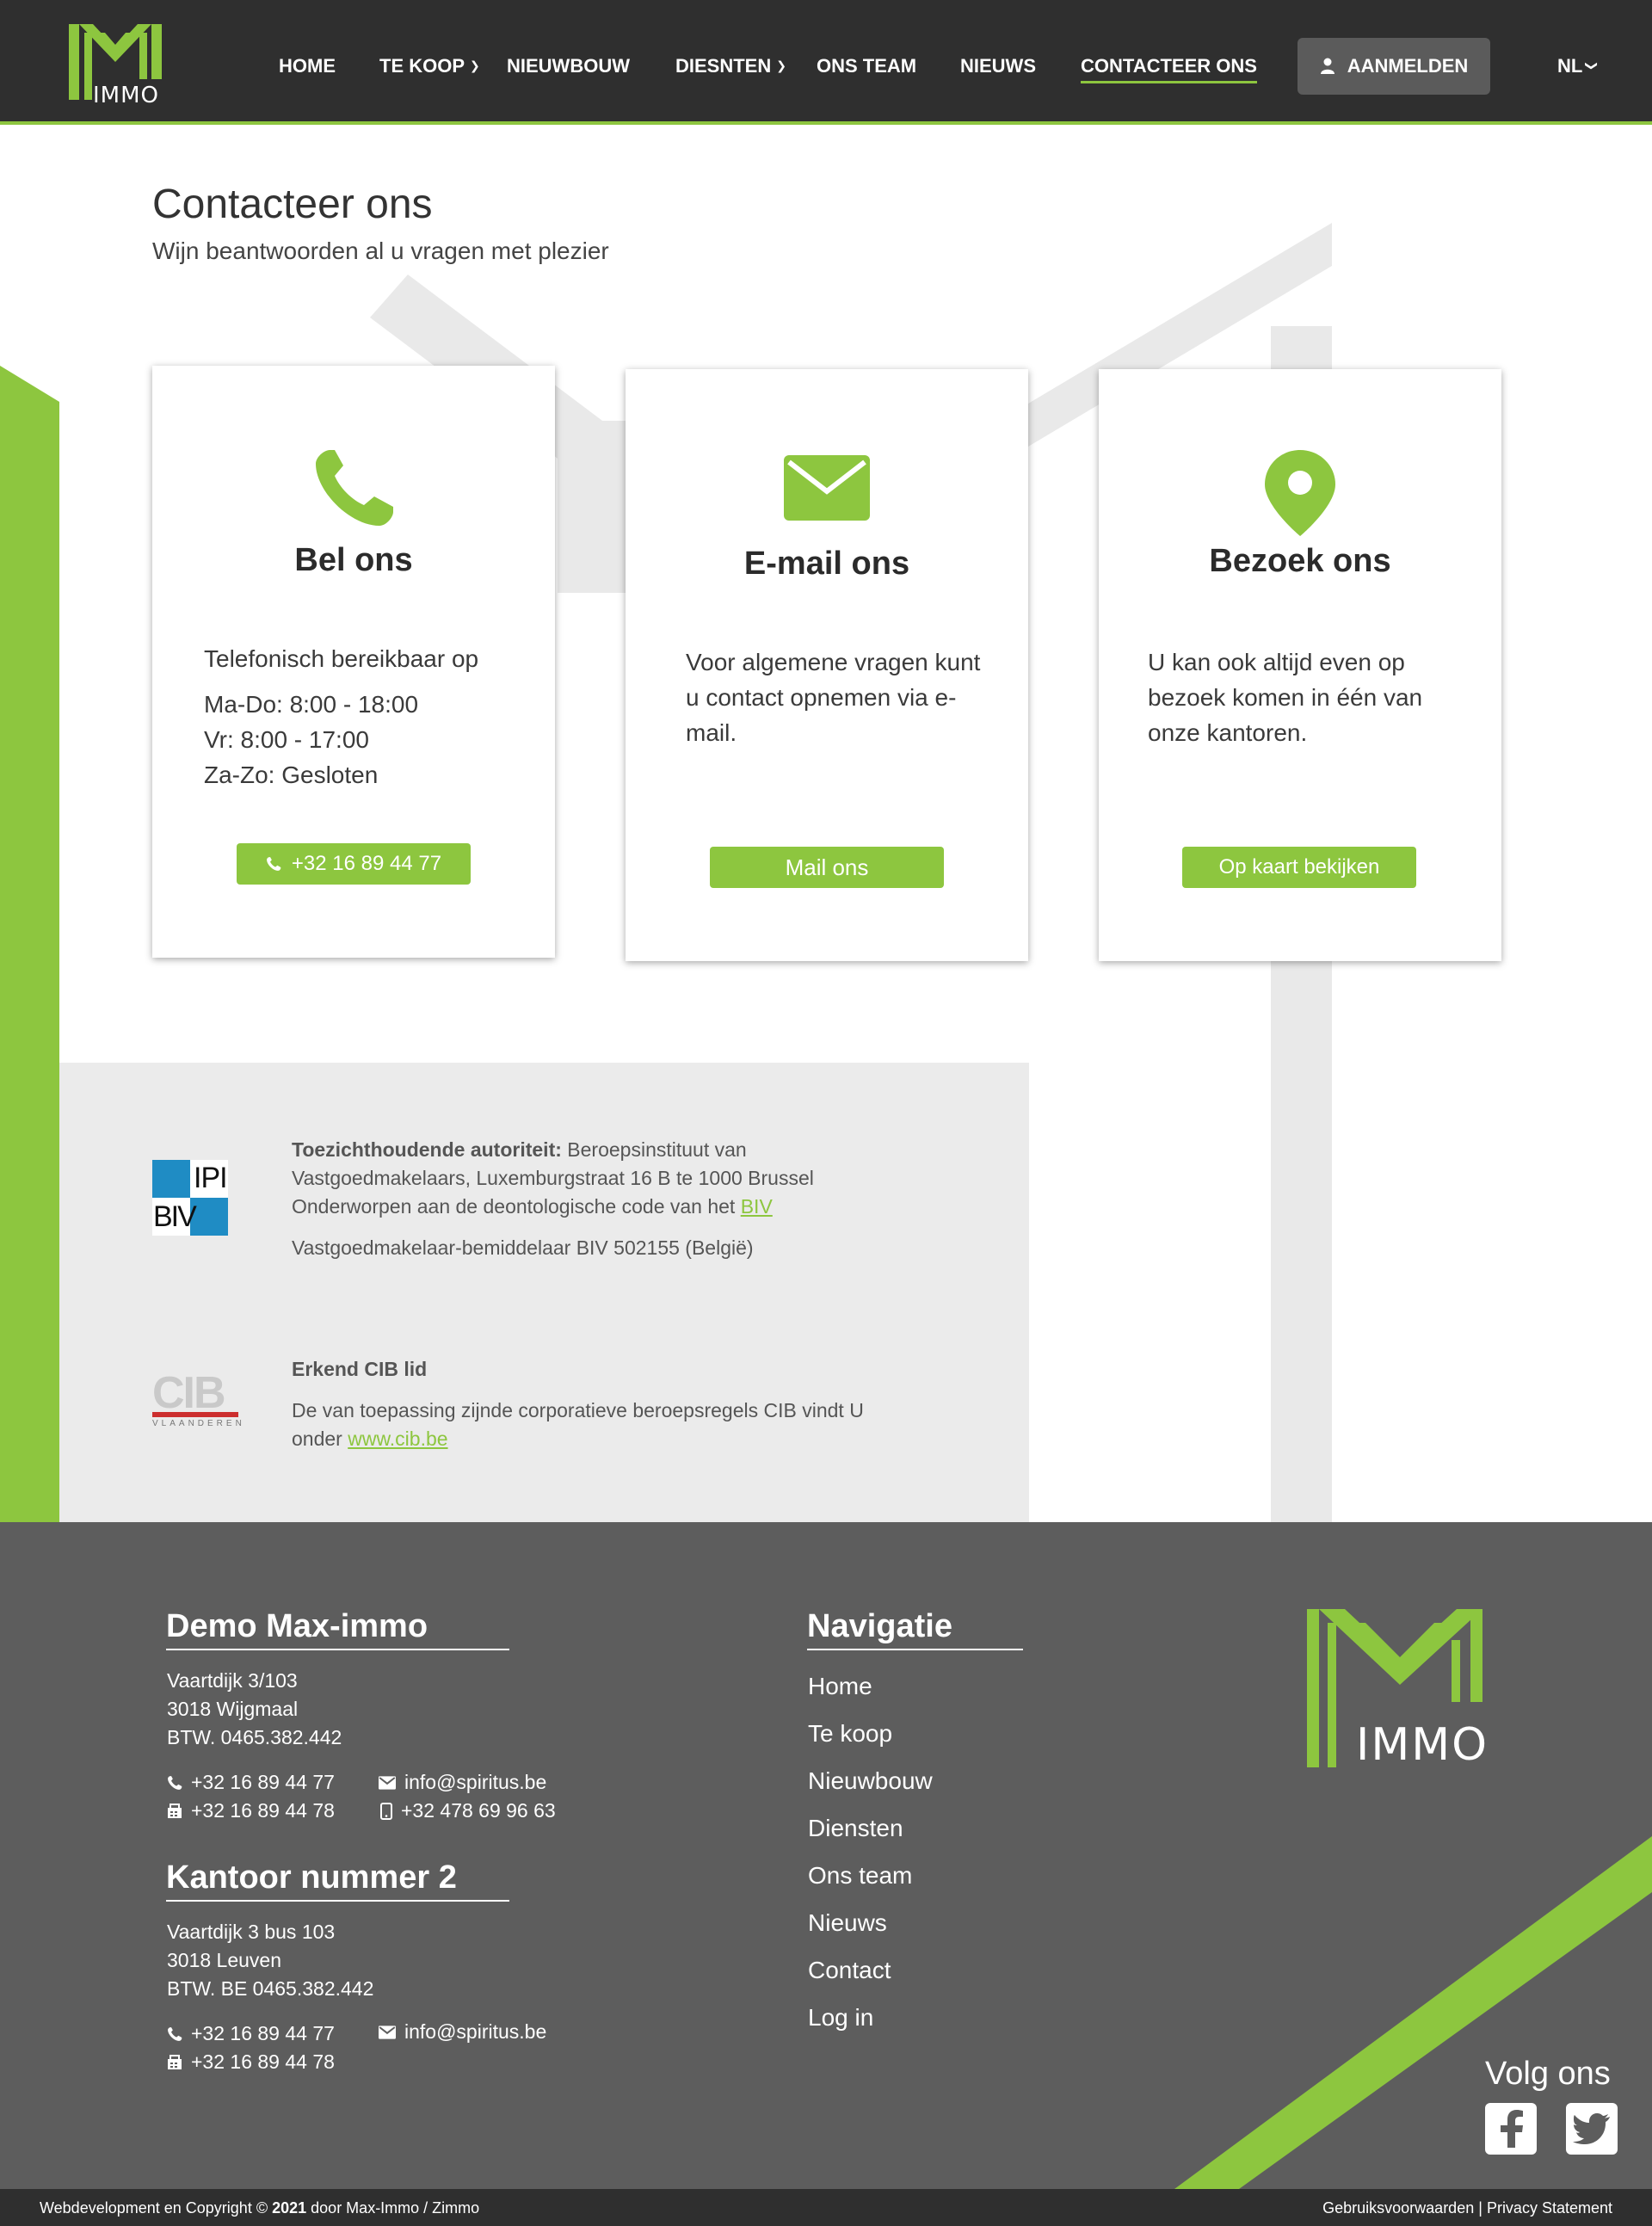 This screenshot has width=1652, height=2226. What do you see at coordinates (360, 1369) in the screenshot?
I see `cib-label: Erkend CIB lid` at bounding box center [360, 1369].